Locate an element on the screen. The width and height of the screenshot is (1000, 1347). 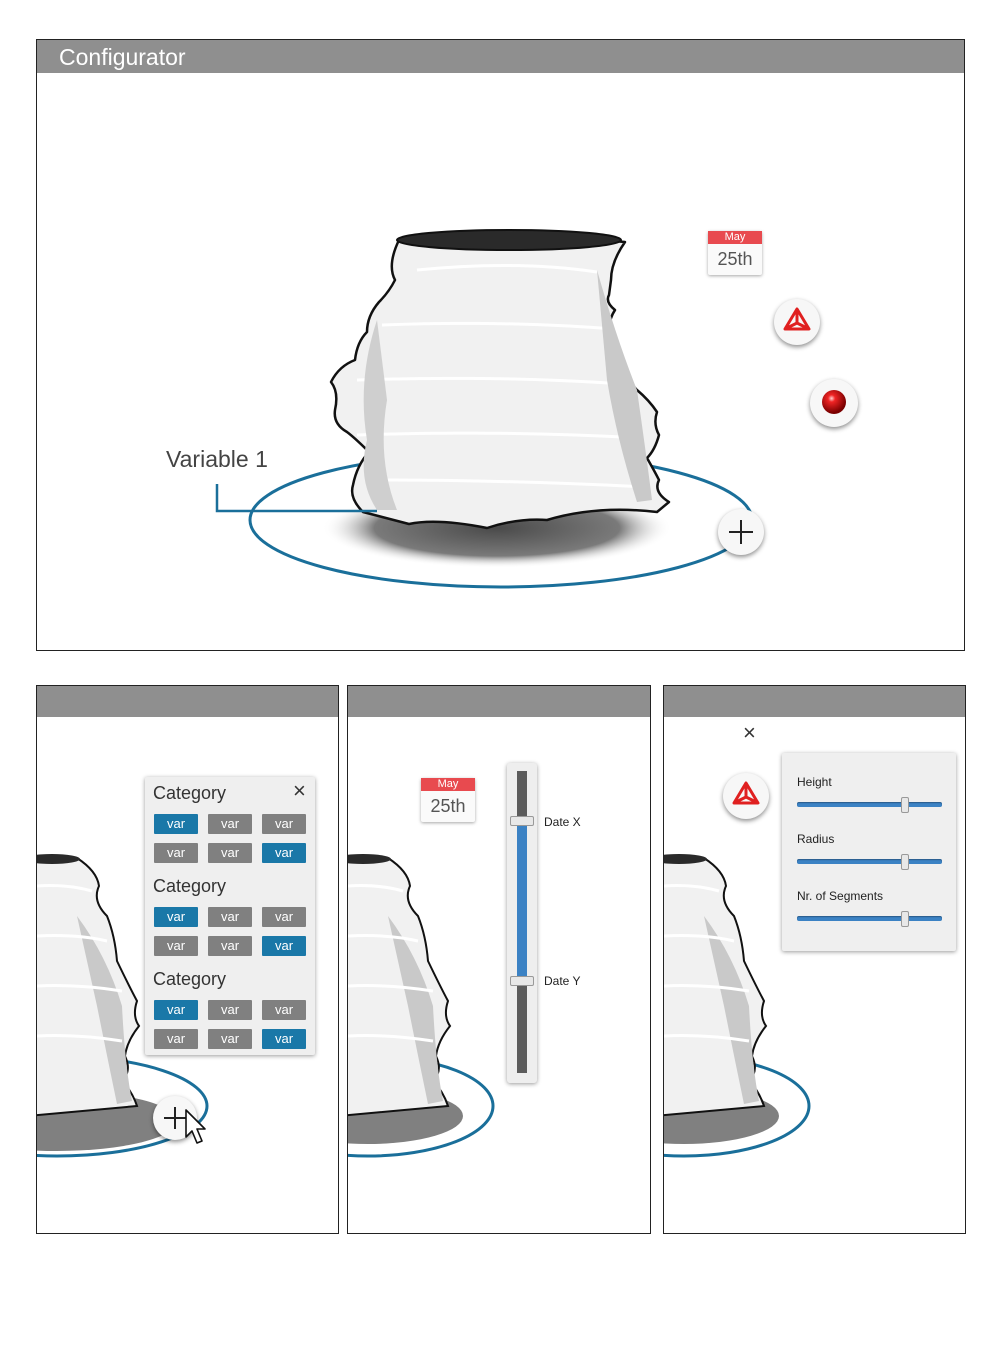
variable-1-label: Variable 1 is located at coordinates (217, 459).